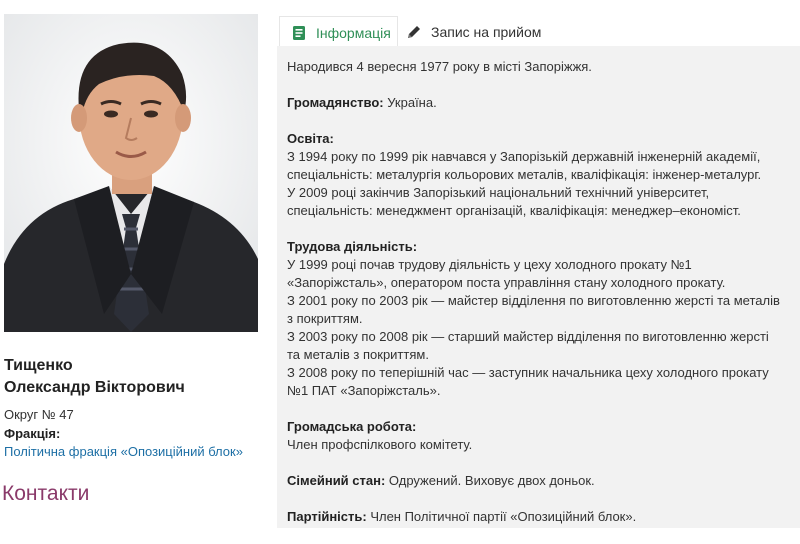 Image resolution: width=800 pixels, height=544 pixels. What do you see at coordinates (39, 414) in the screenshot?
I see `district-number: Округ № 47` at bounding box center [39, 414].